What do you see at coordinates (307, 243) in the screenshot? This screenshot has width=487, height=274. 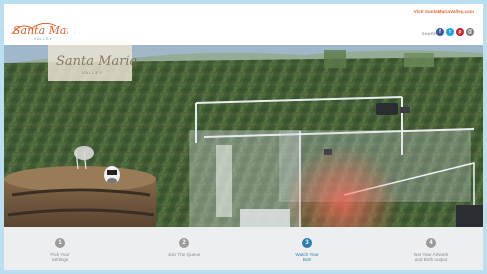 I see `step-3-number: 3` at bounding box center [307, 243].